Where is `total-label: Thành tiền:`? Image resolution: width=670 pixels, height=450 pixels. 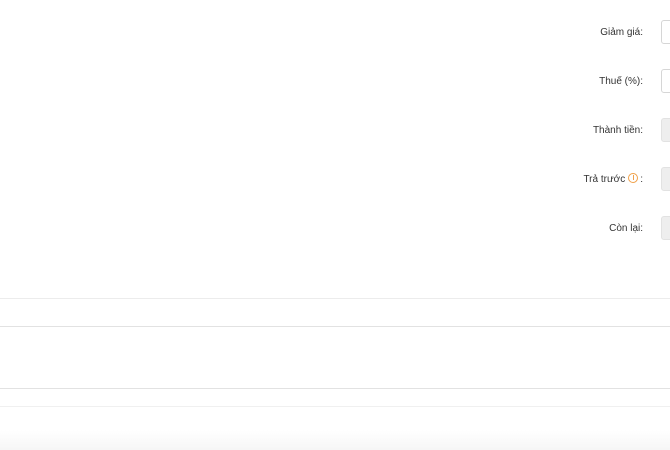 total-label: Thành tiền: is located at coordinates (617, 130).